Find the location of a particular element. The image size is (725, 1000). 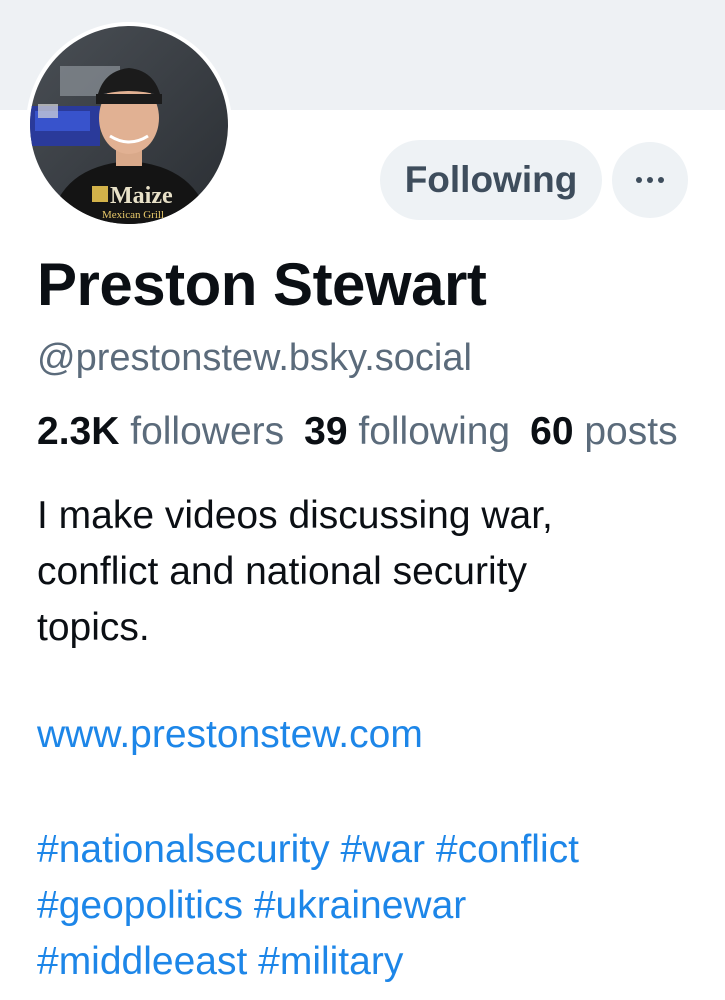

profile-handle: @prestonstew.bsky.social is located at coordinates (254, 358).